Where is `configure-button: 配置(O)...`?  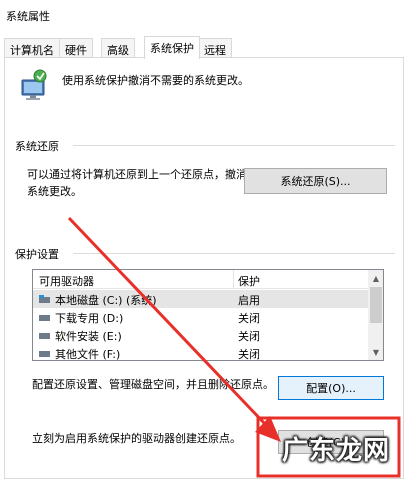 configure-button: 配置(O)... is located at coordinates (331, 388).